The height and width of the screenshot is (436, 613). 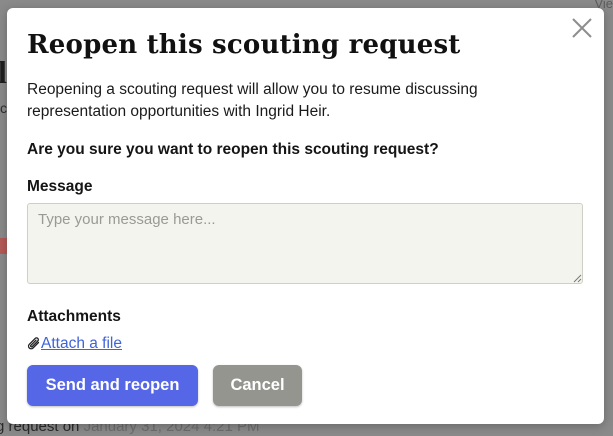 What do you see at coordinates (257, 385) in the screenshot?
I see `cancel-button: Cancel` at bounding box center [257, 385].